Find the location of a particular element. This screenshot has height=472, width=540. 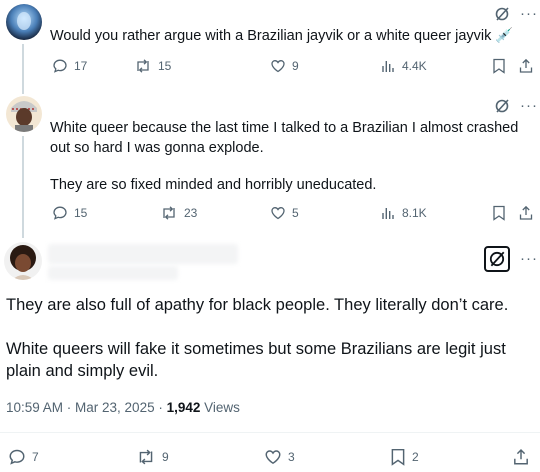

author-name-redacted is located at coordinates (143, 254).